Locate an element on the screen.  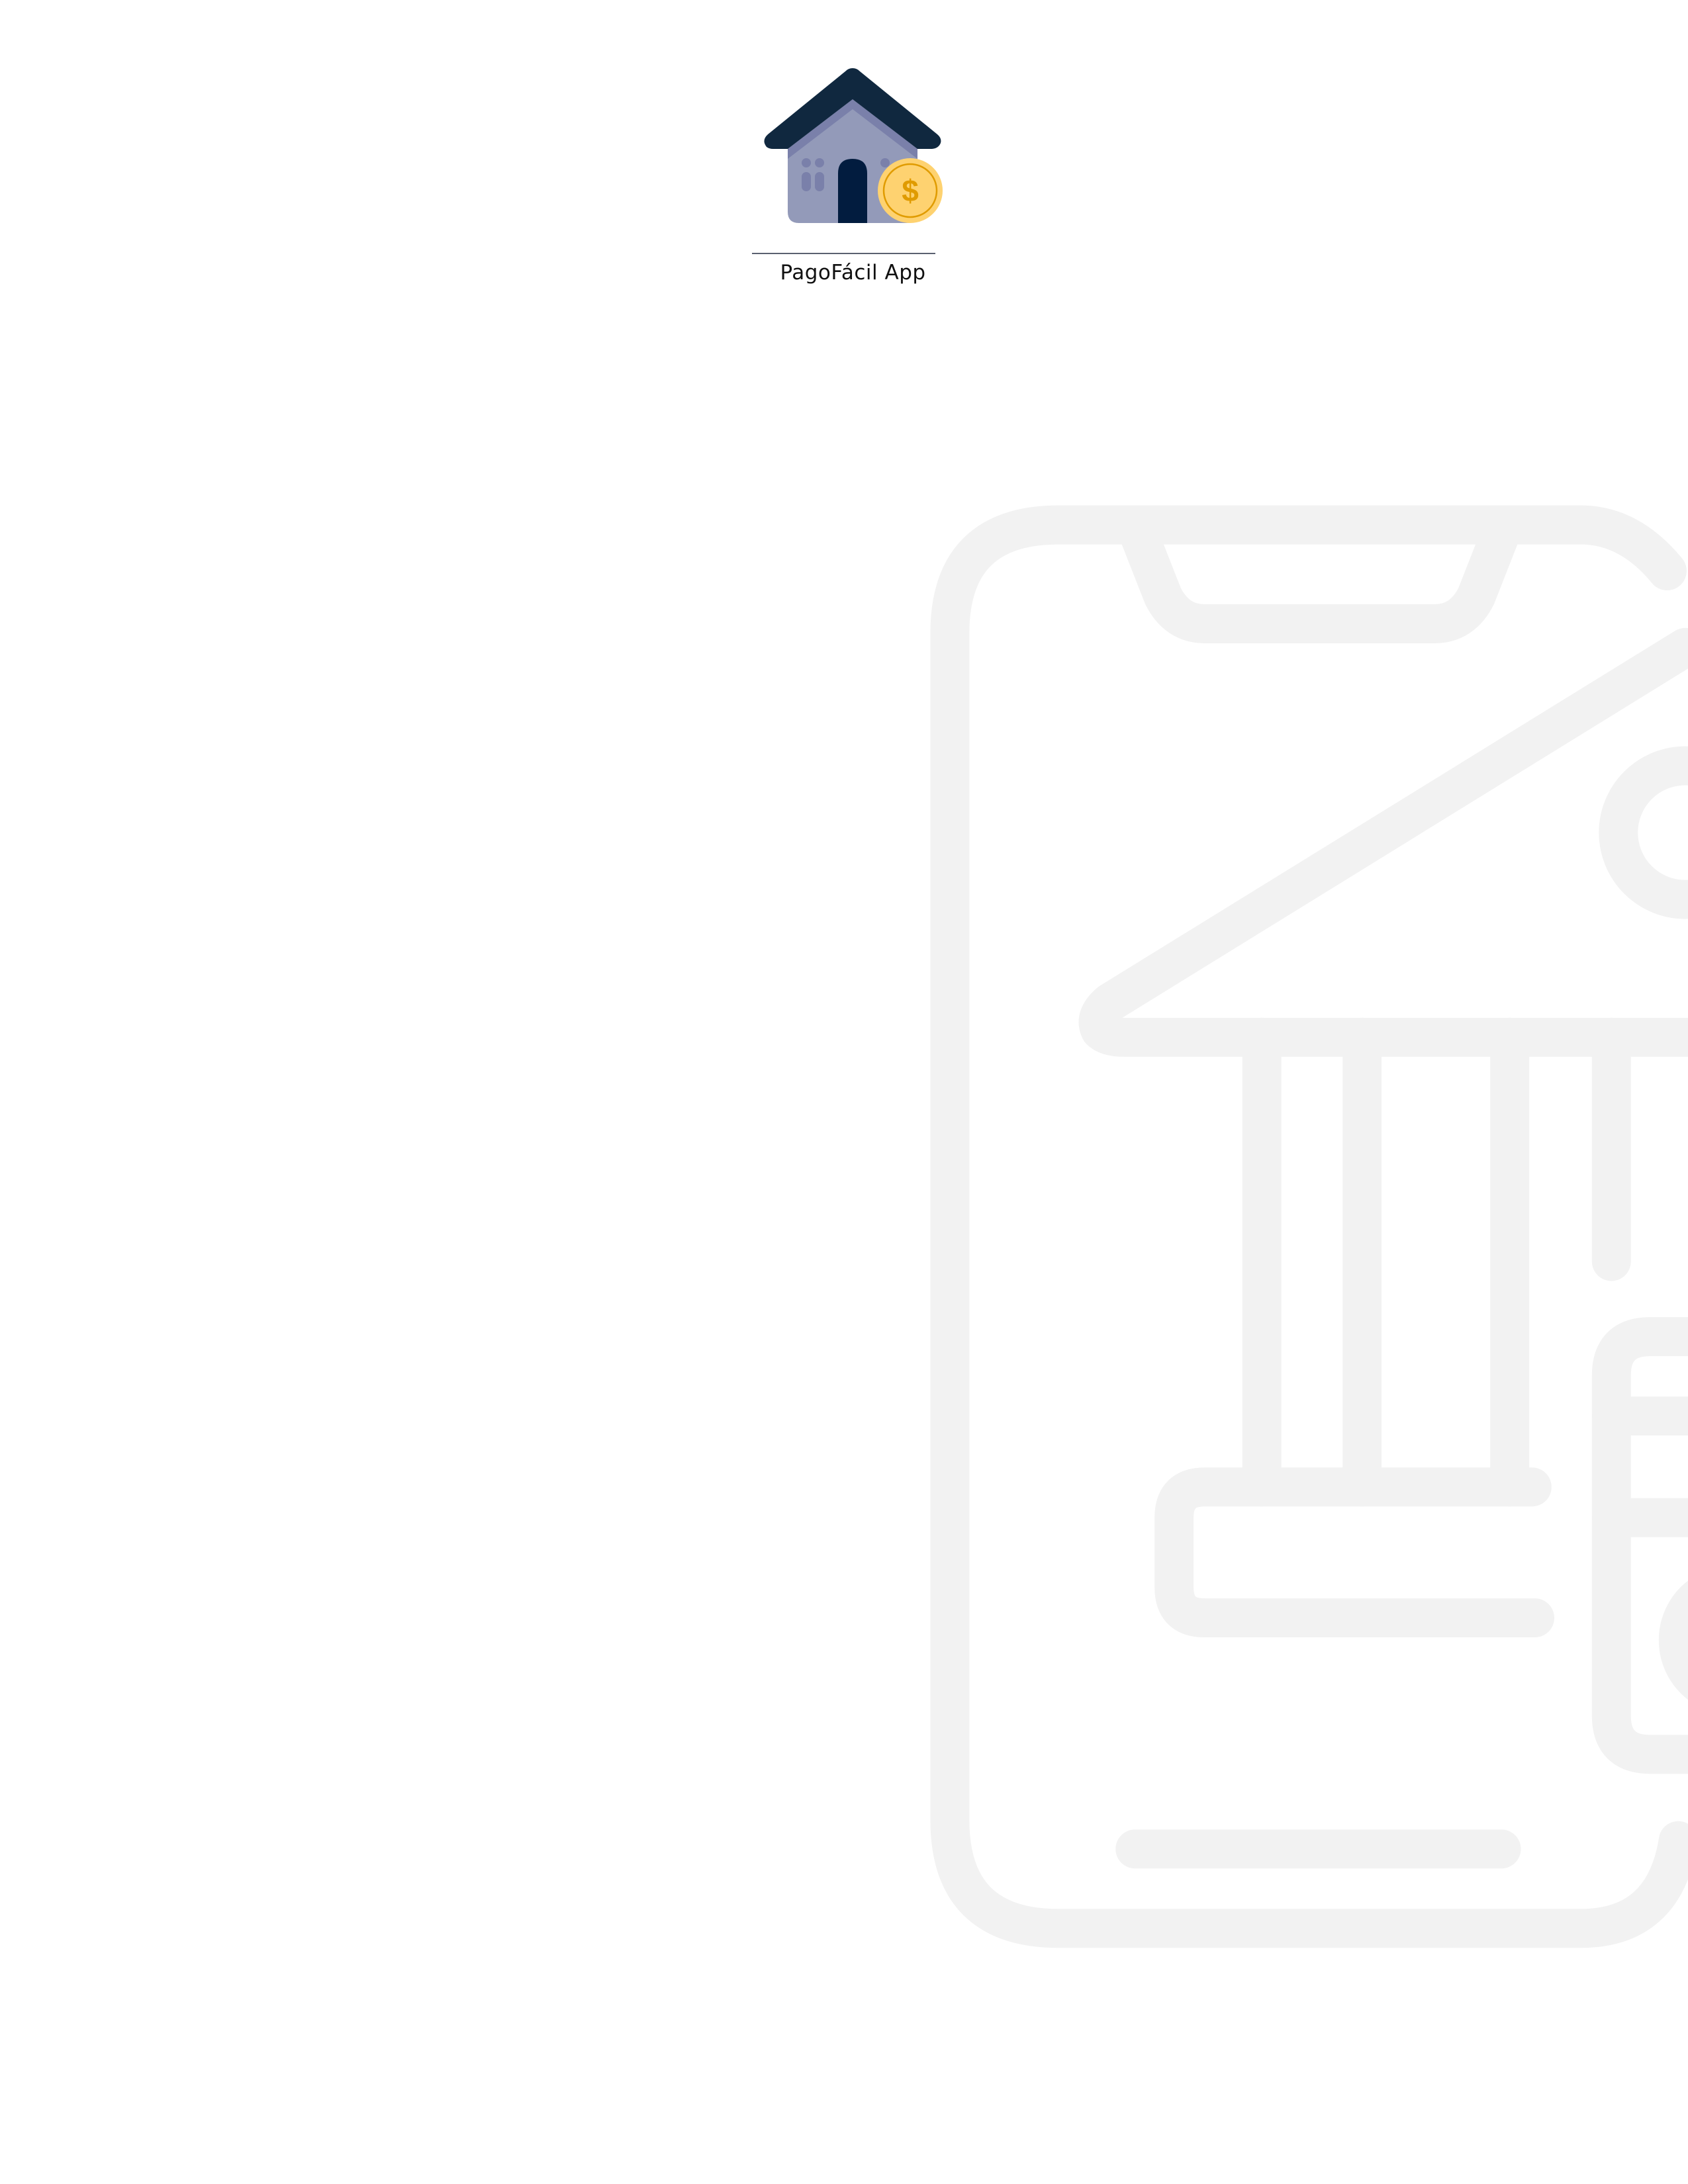
door is located at coordinates (852, 191).